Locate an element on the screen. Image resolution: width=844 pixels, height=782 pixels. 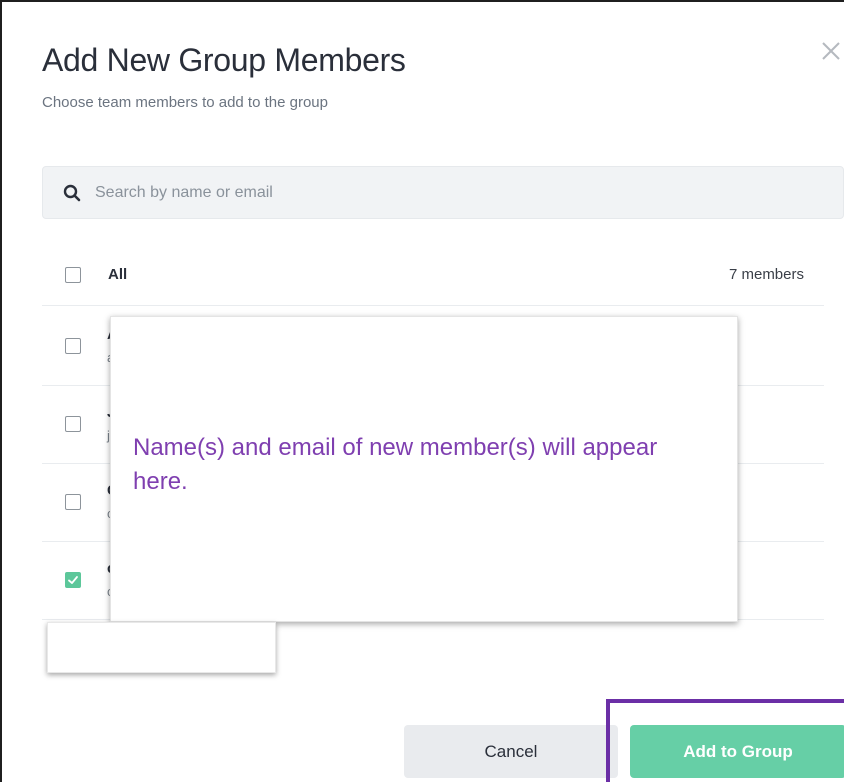
search-bar is located at coordinates (443, 192).